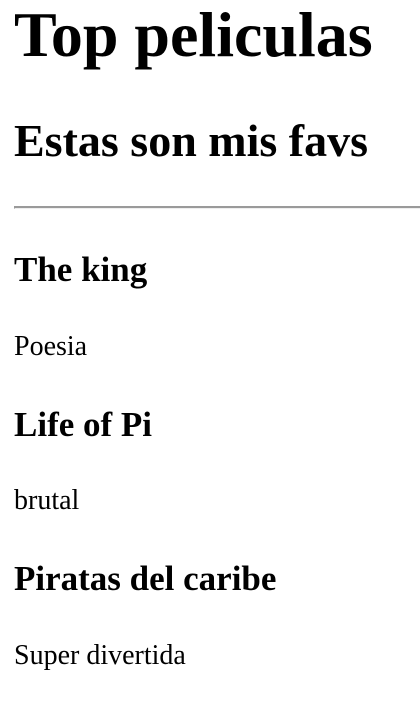 Image resolution: width=420 pixels, height=706 pixels. Describe the element at coordinates (193, 35) in the screenshot. I see `page-title: Top peliculas` at that location.